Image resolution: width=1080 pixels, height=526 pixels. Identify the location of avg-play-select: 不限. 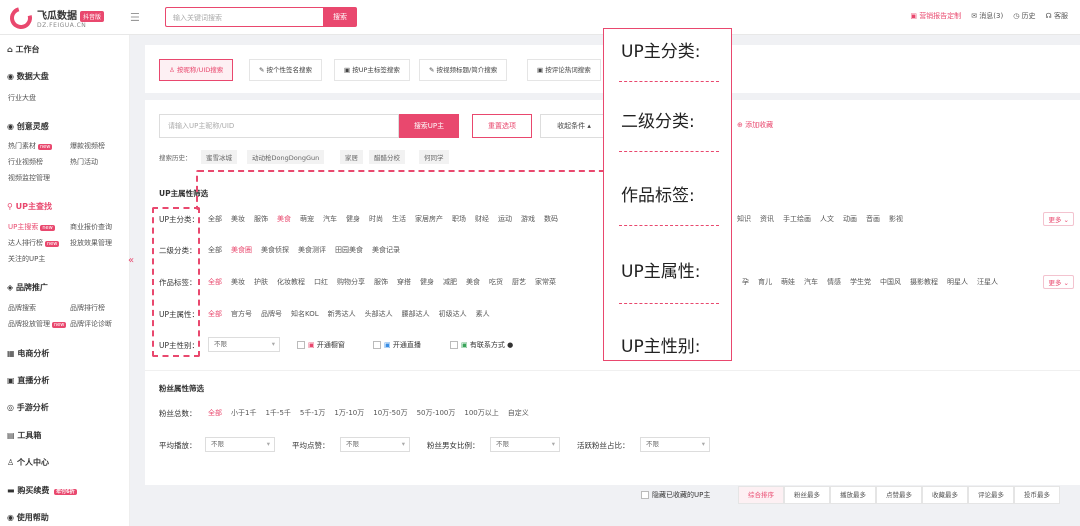
(240, 444).